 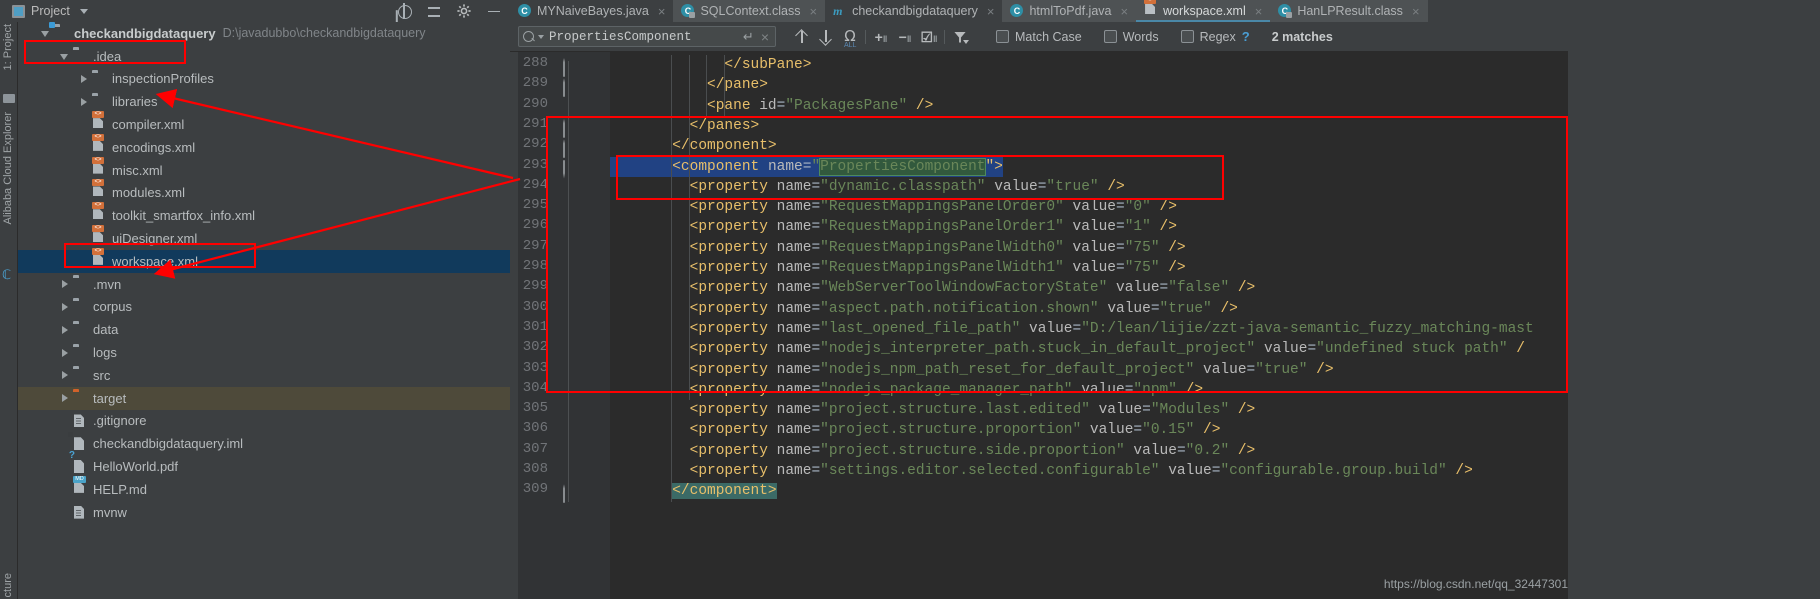 I want to click on find-all-button: Ω ALL, so click(x=850, y=37).